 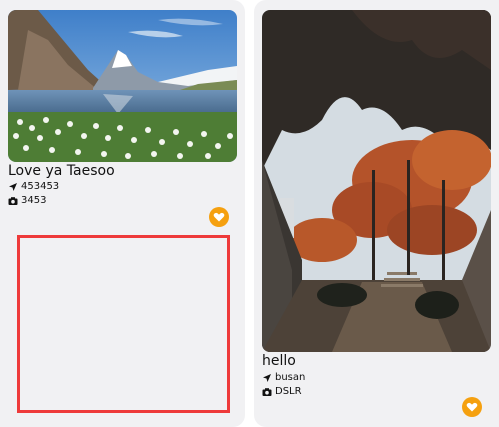 I want to click on post-location: 453453, so click(x=33, y=186).